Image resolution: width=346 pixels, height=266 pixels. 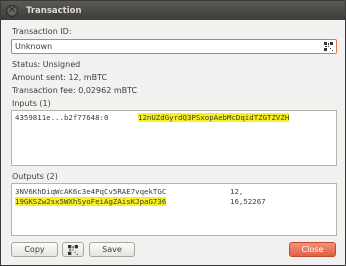 I want to click on inputs-label: Inputs (1), so click(x=31, y=103).